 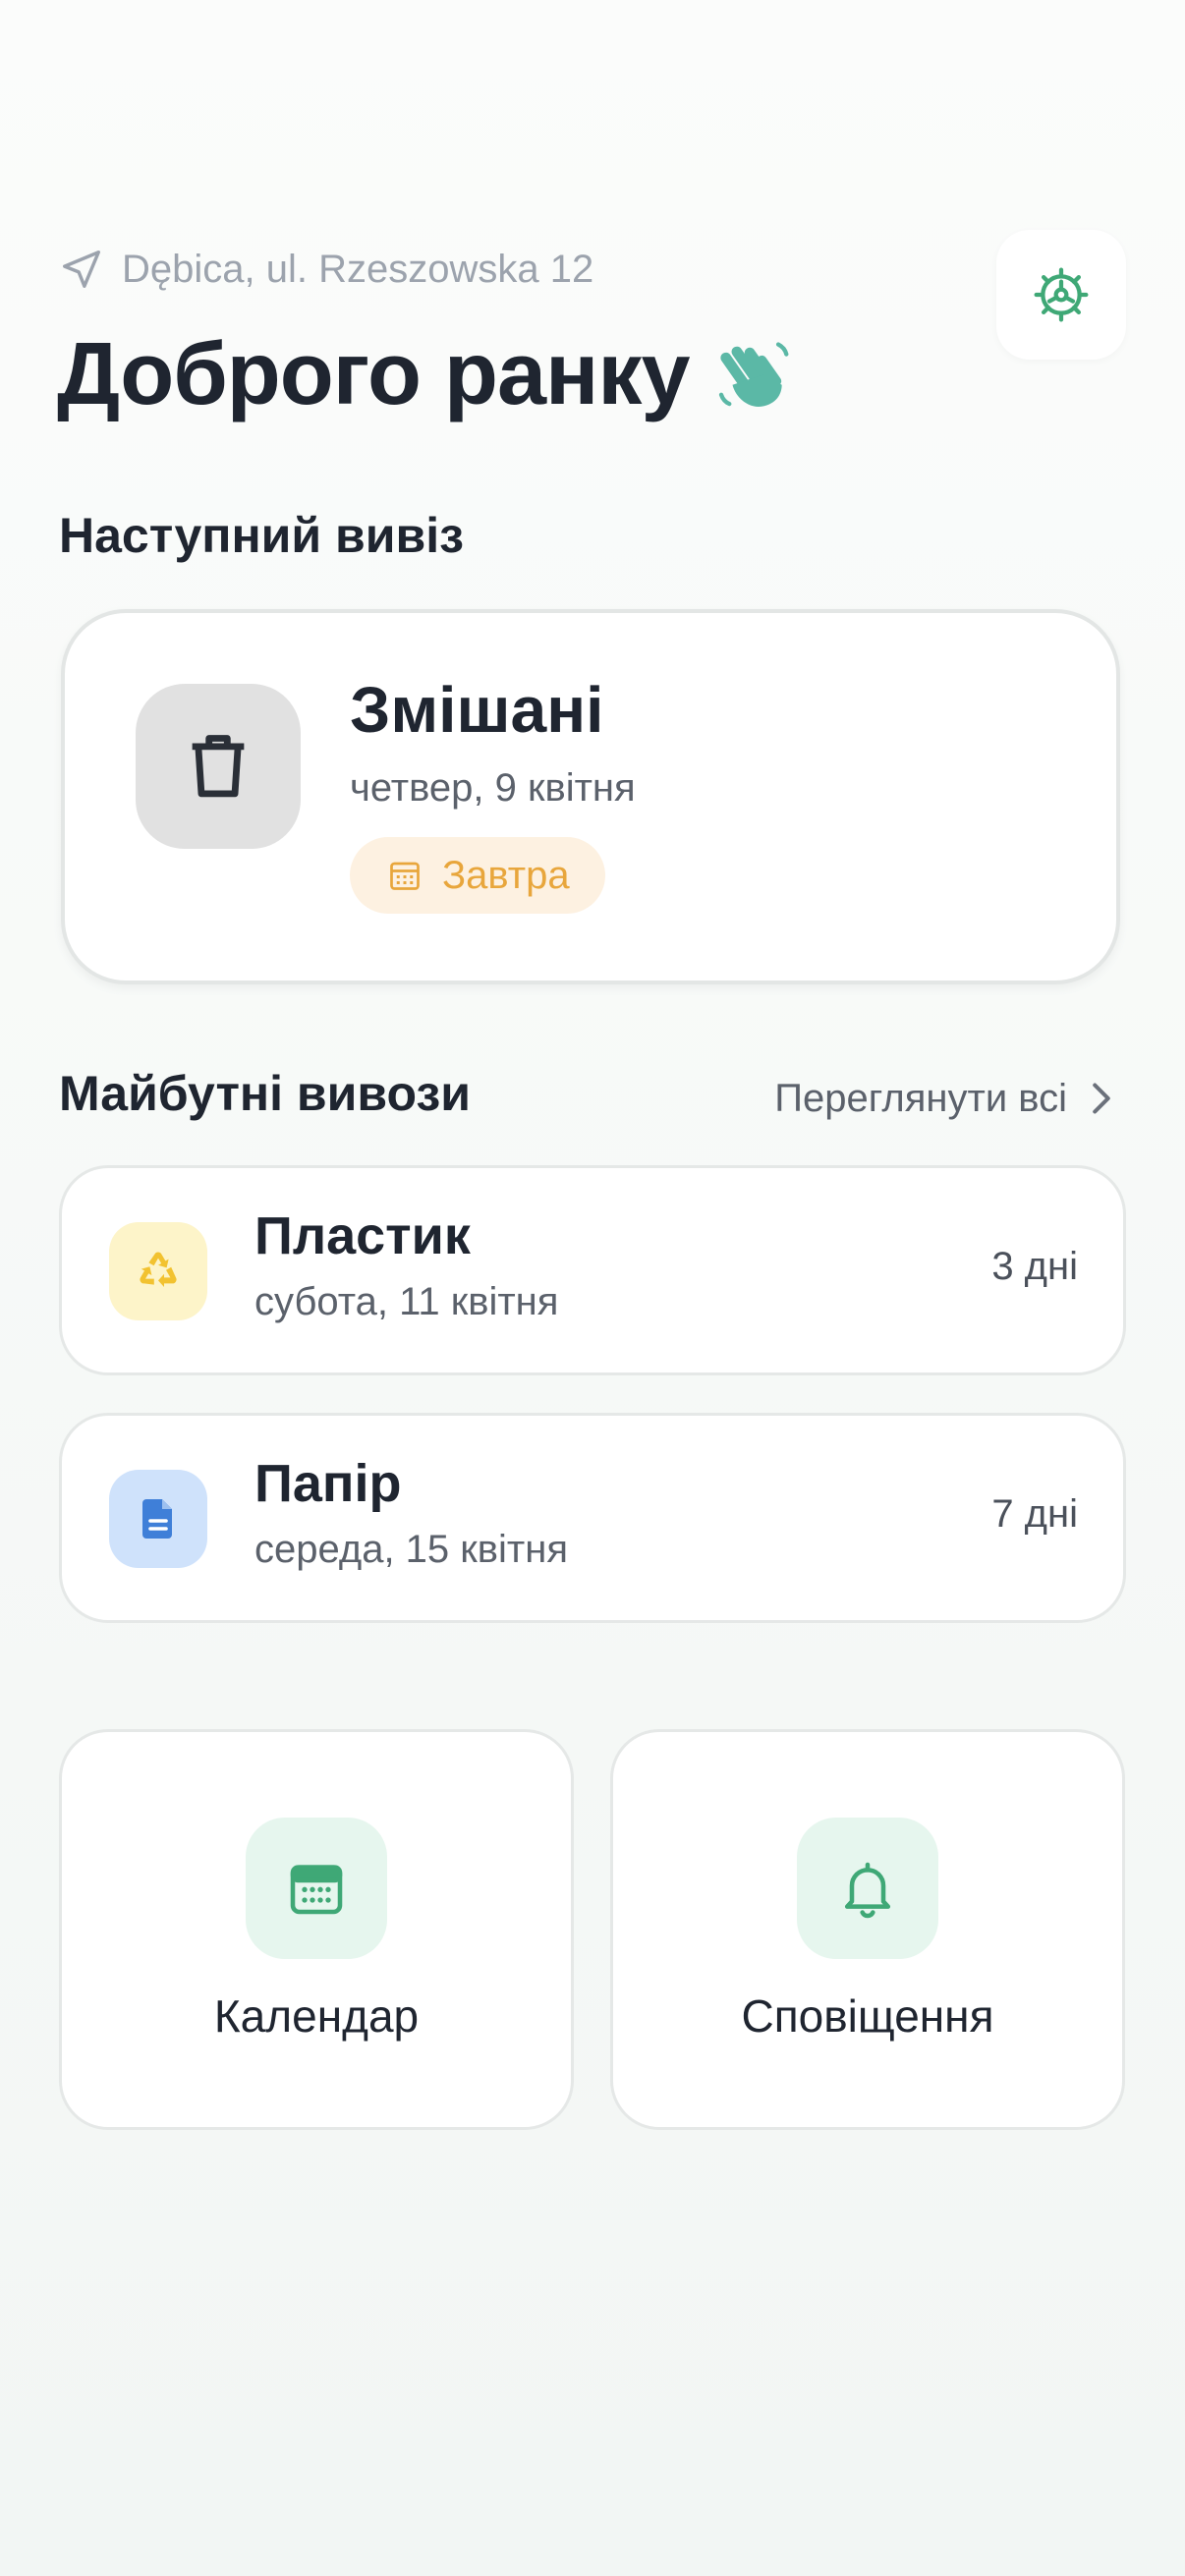 What do you see at coordinates (82, 269) in the screenshot?
I see `location-arrow-icon` at bounding box center [82, 269].